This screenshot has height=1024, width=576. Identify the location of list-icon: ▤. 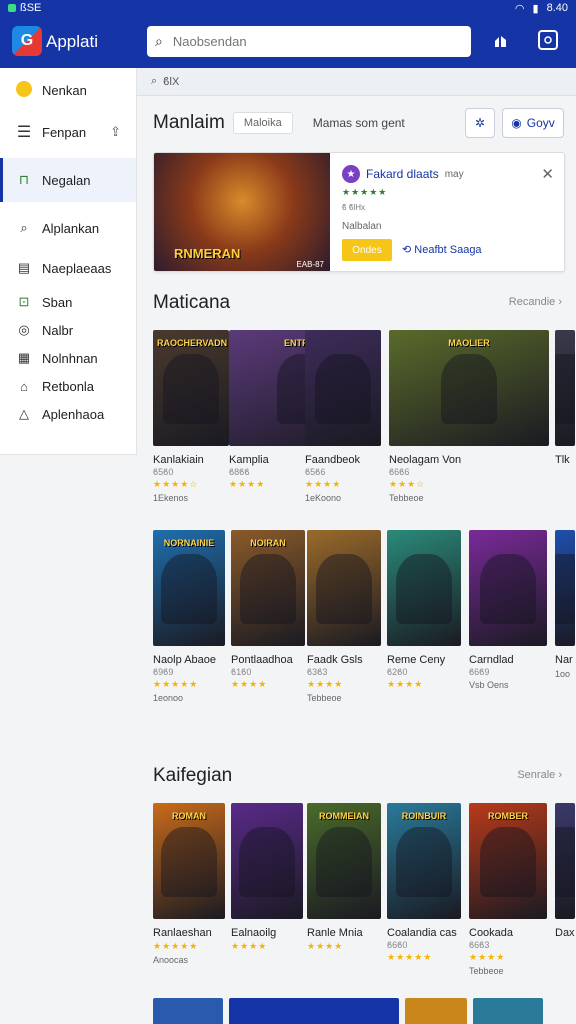
(24, 267).